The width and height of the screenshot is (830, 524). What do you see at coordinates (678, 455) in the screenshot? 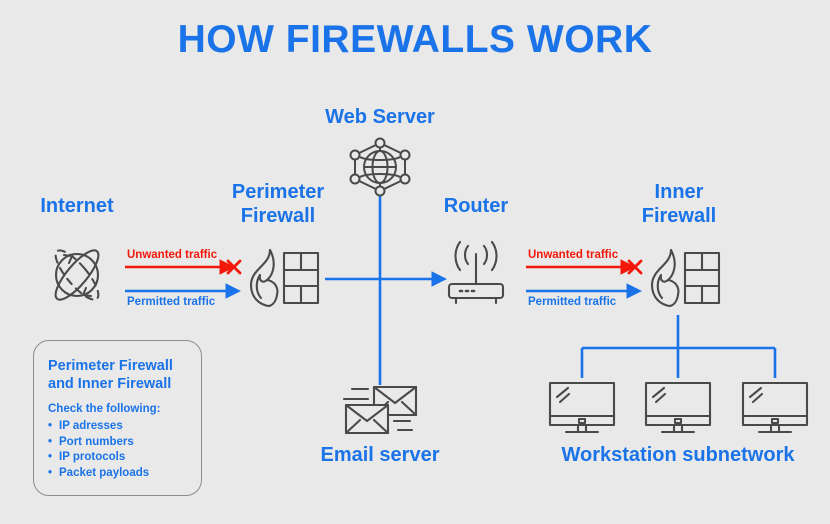
I see `workstation-subnetwork-label: Workstation subnetwork` at bounding box center [678, 455].